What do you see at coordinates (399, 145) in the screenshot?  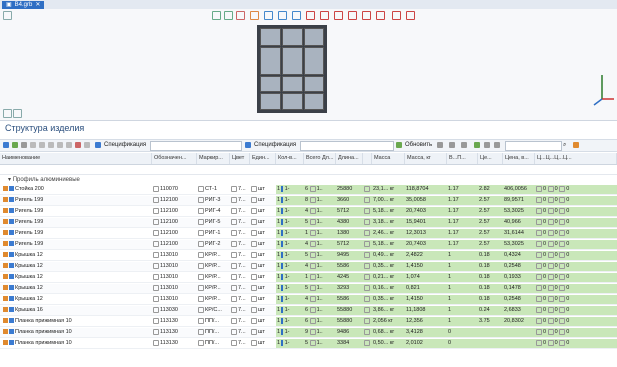 I see `refresh-icon` at bounding box center [399, 145].